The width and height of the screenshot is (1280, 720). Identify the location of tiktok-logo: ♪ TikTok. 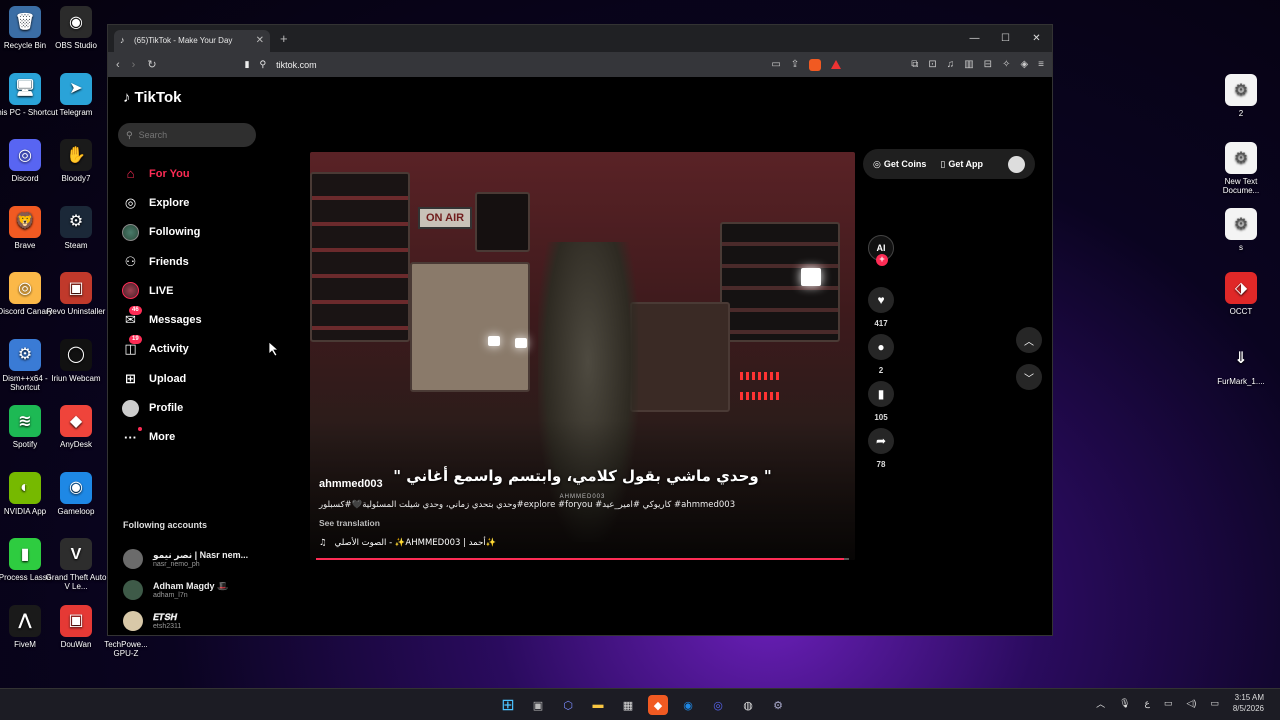
(152, 97).